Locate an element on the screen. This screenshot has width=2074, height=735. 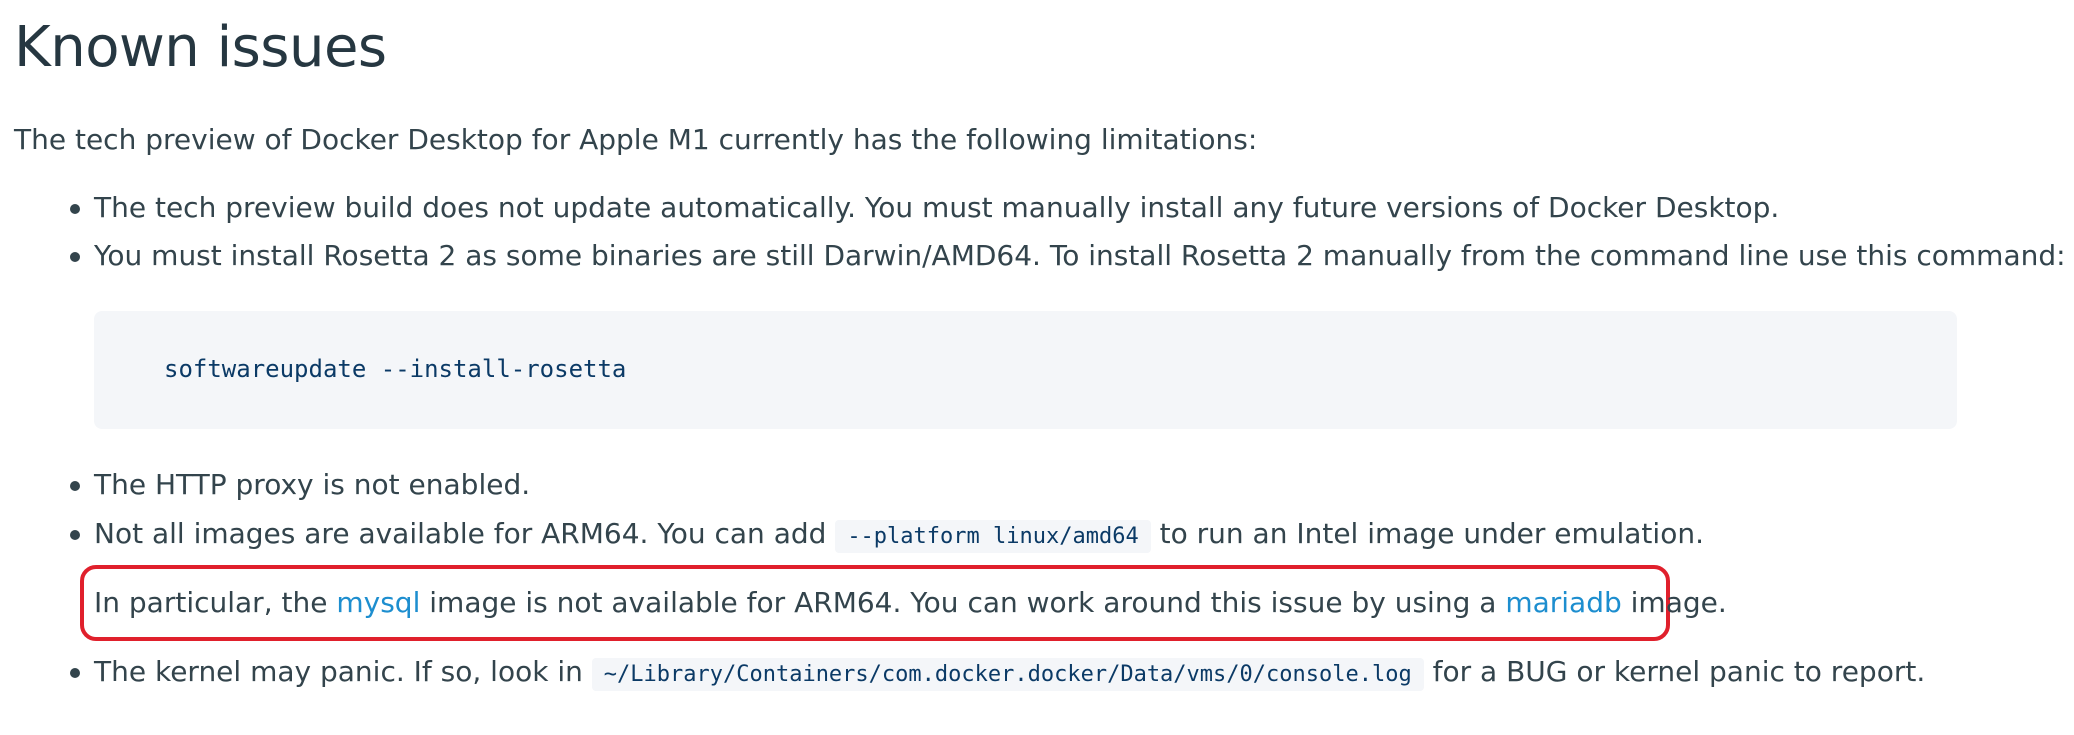
code-block: softwareupdate --install-rosetta is located at coordinates (1025, 370).